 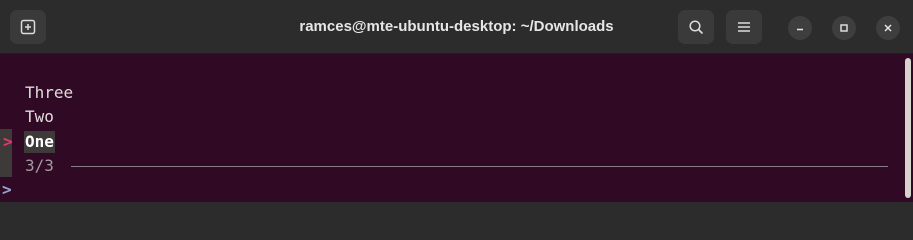 I want to click on search-icon, so click(x=696, y=27).